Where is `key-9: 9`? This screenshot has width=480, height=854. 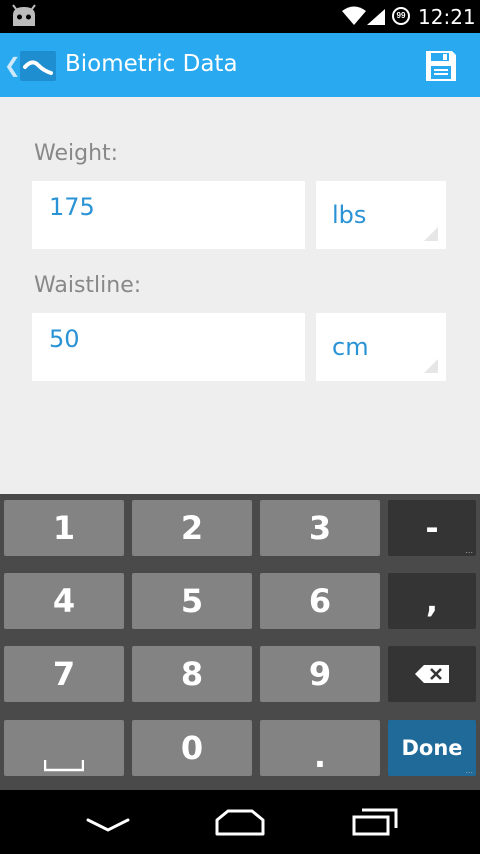
key-9: 9 is located at coordinates (320, 674).